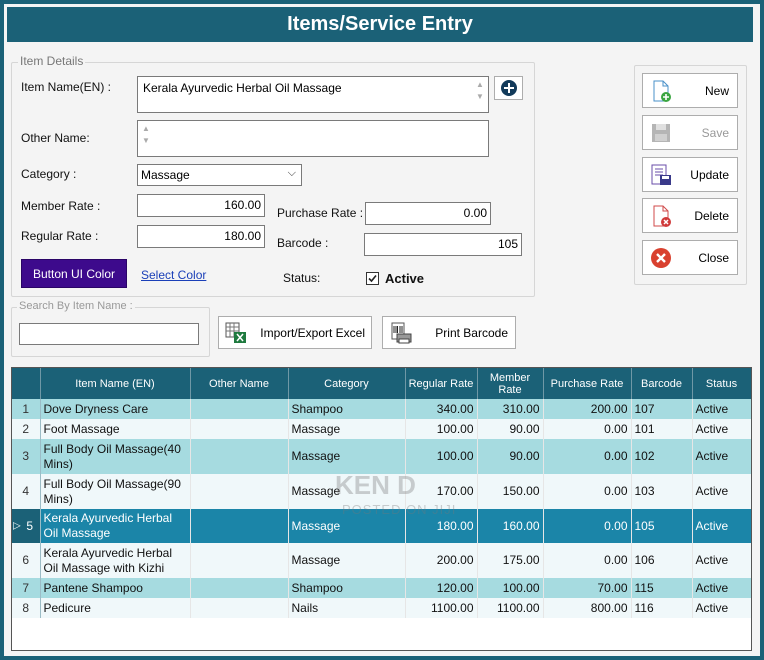 The width and height of the screenshot is (764, 660). I want to click on import-export-excel-button: Import/Export Excel, so click(295, 332).